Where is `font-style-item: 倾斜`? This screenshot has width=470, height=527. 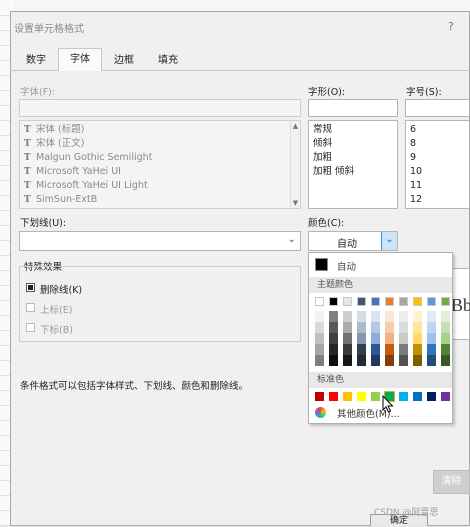 font-style-item: 倾斜 is located at coordinates (322, 144).